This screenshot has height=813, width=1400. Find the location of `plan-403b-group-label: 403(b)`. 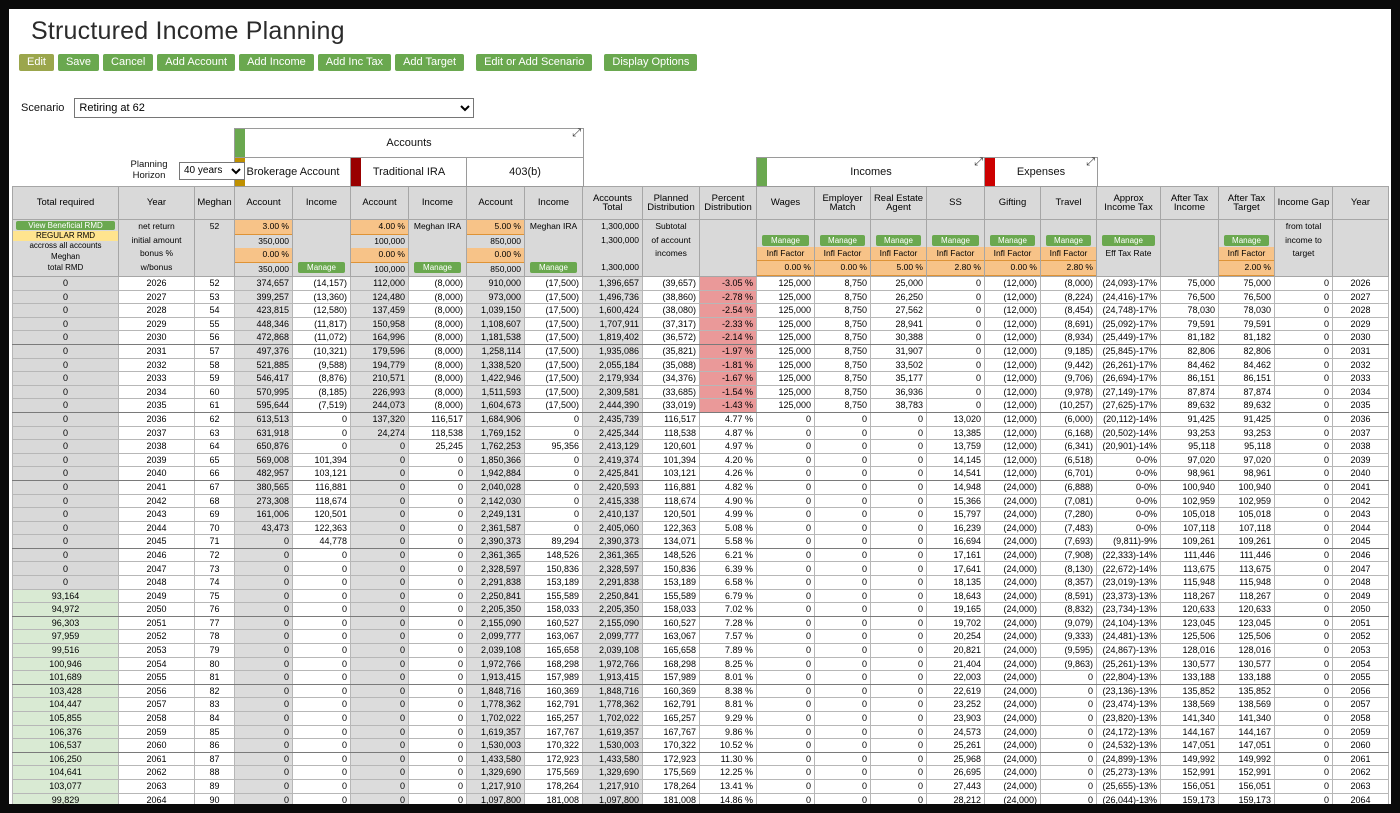

plan-403b-group-label: 403(b) is located at coordinates (525, 172).